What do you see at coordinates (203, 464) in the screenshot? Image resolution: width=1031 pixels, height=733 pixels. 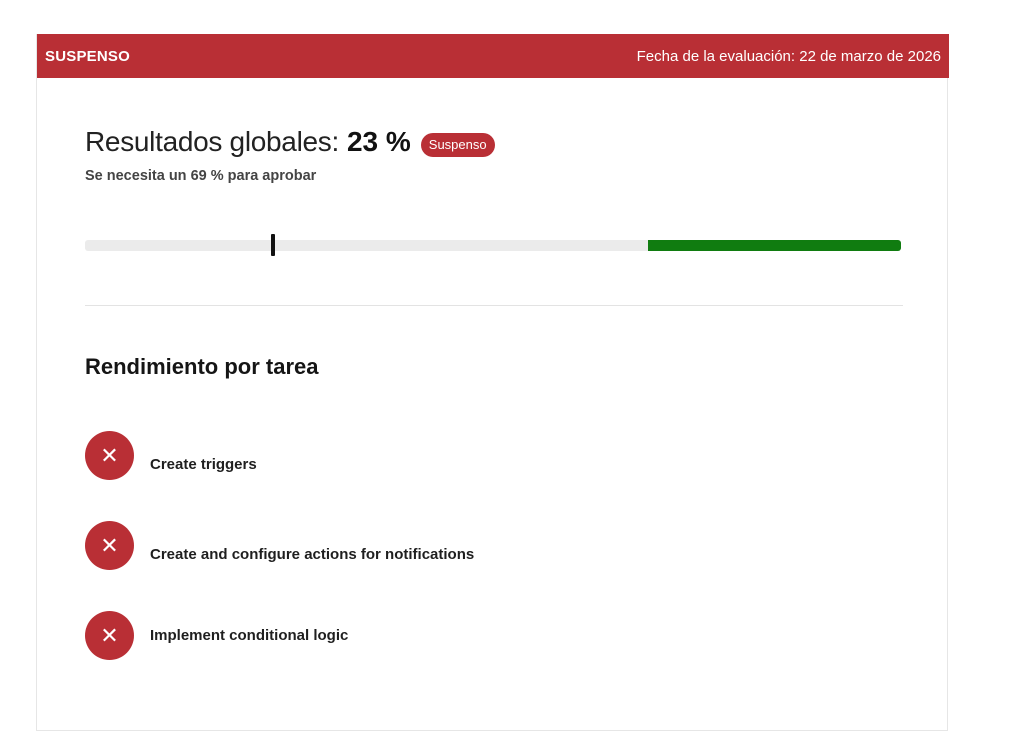 I see `task-label: Create triggers` at bounding box center [203, 464].